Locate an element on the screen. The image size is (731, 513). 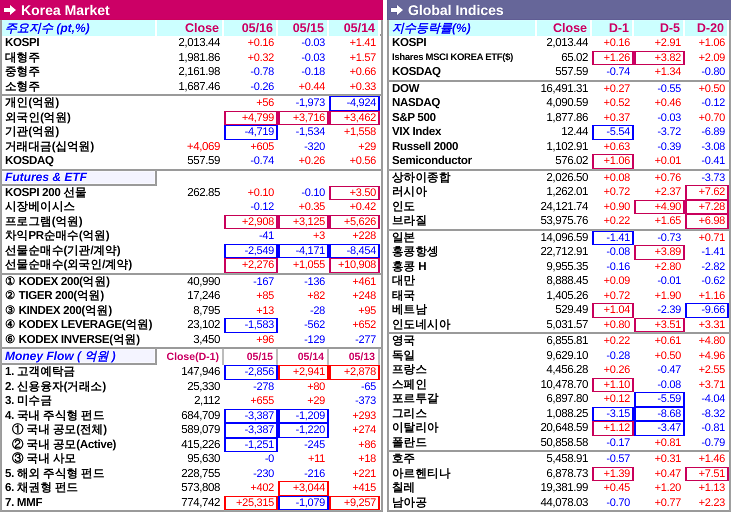
table-cell-text: -230 is located at coordinates (263, 473).